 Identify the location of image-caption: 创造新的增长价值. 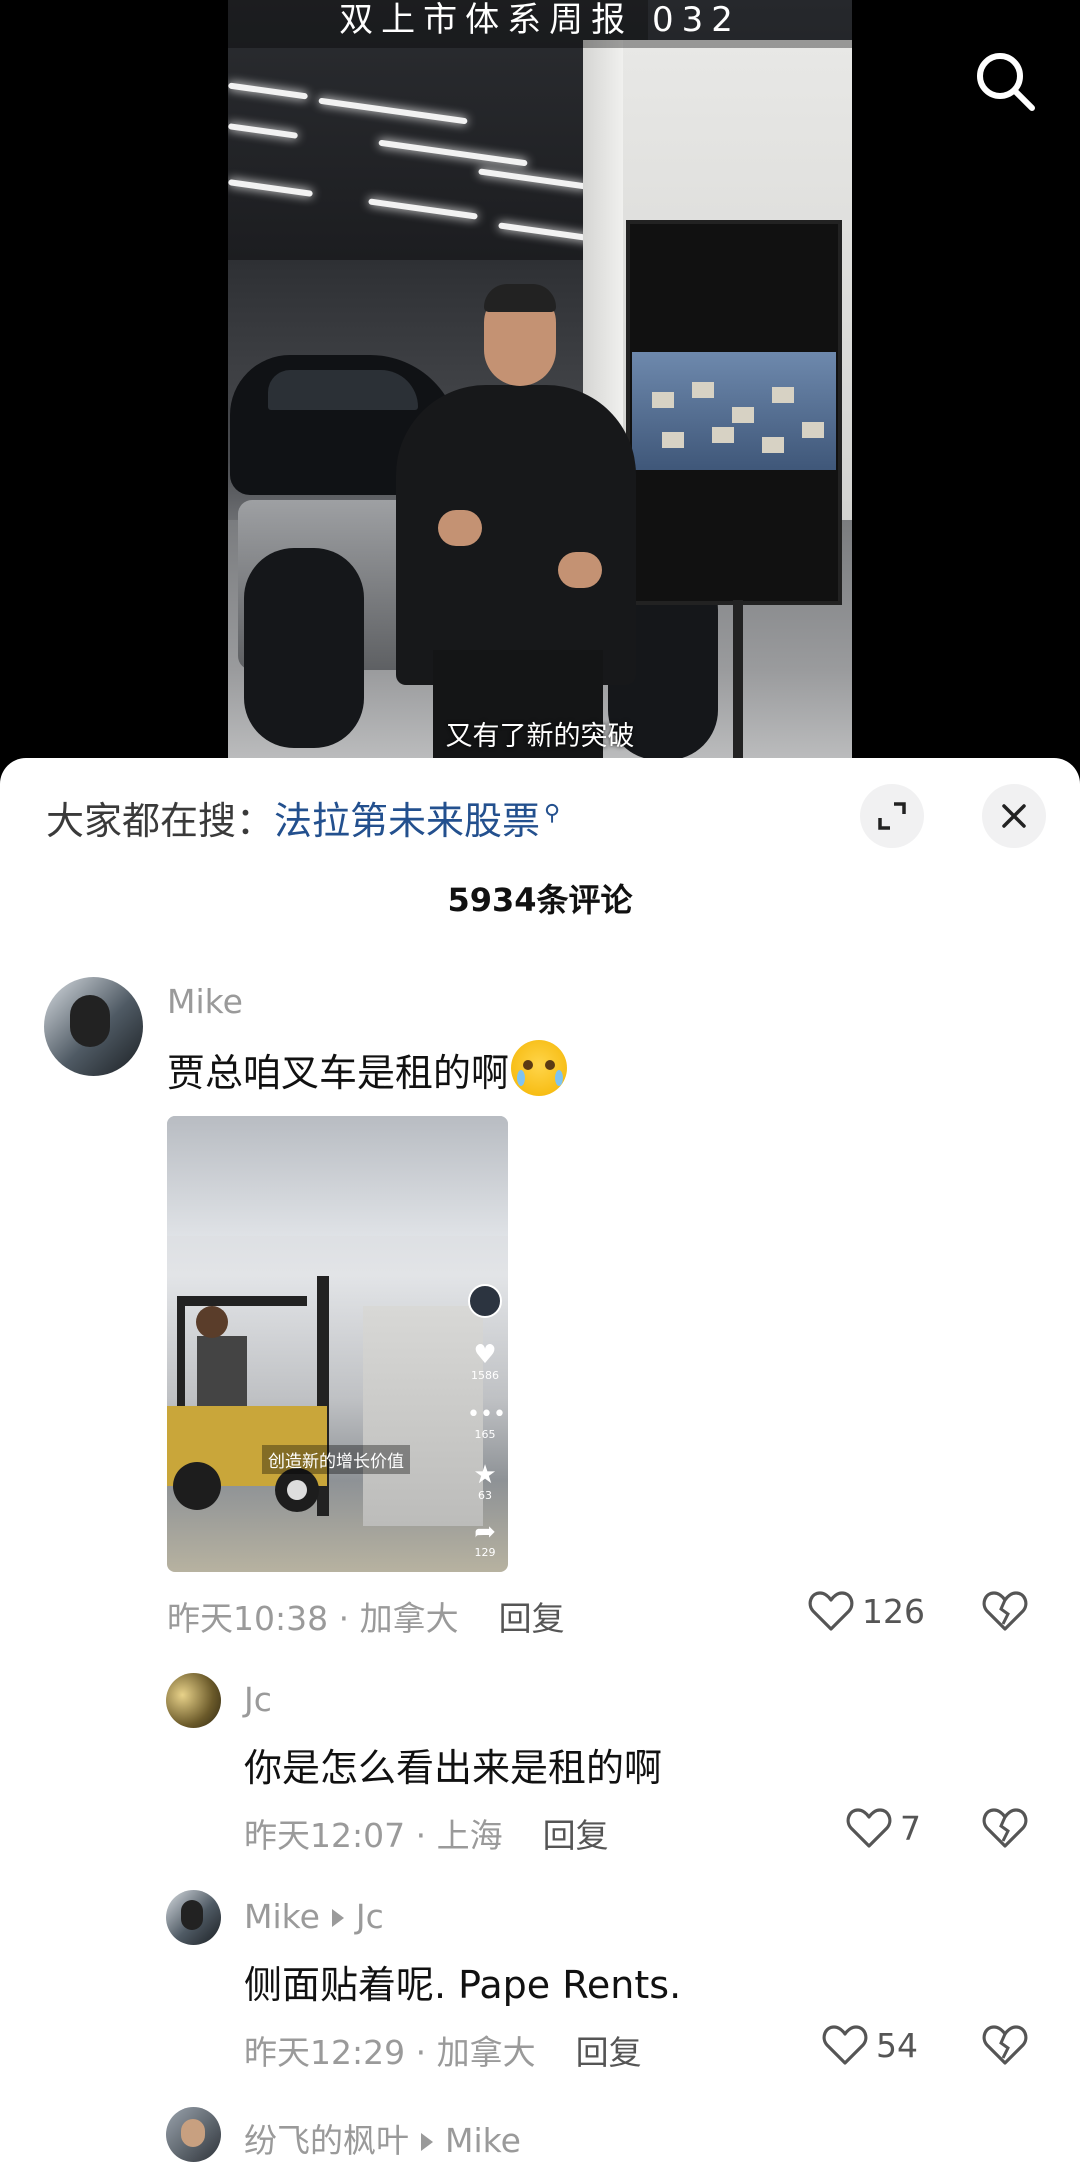
(336, 1459).